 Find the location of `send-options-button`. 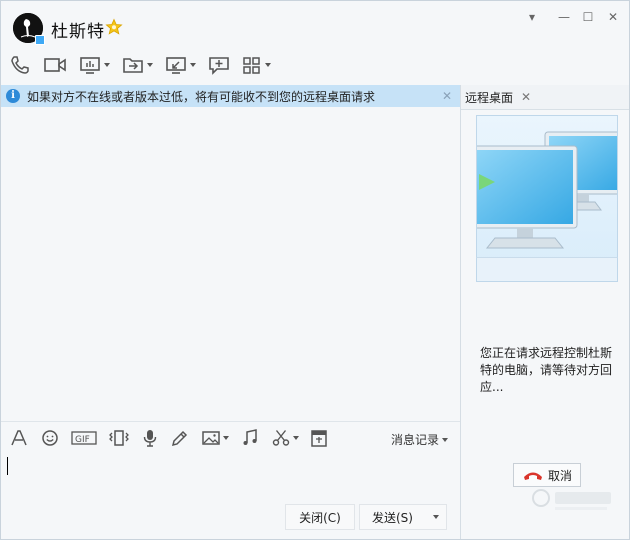

send-options-button is located at coordinates (436, 517).